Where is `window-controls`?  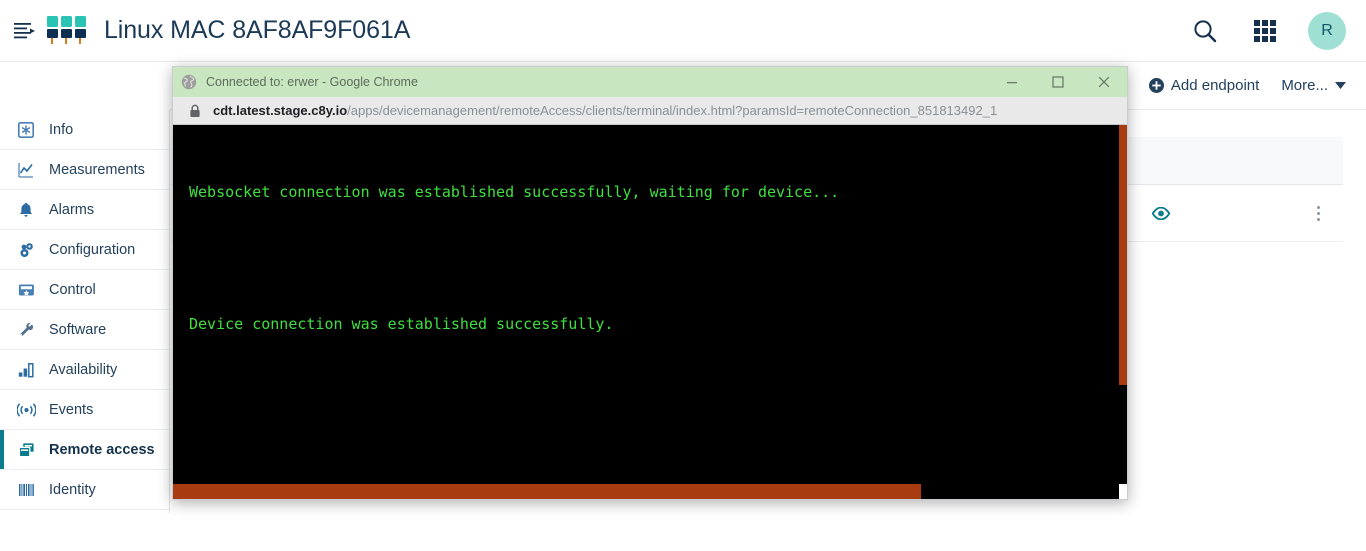
window-controls is located at coordinates (1058, 82).